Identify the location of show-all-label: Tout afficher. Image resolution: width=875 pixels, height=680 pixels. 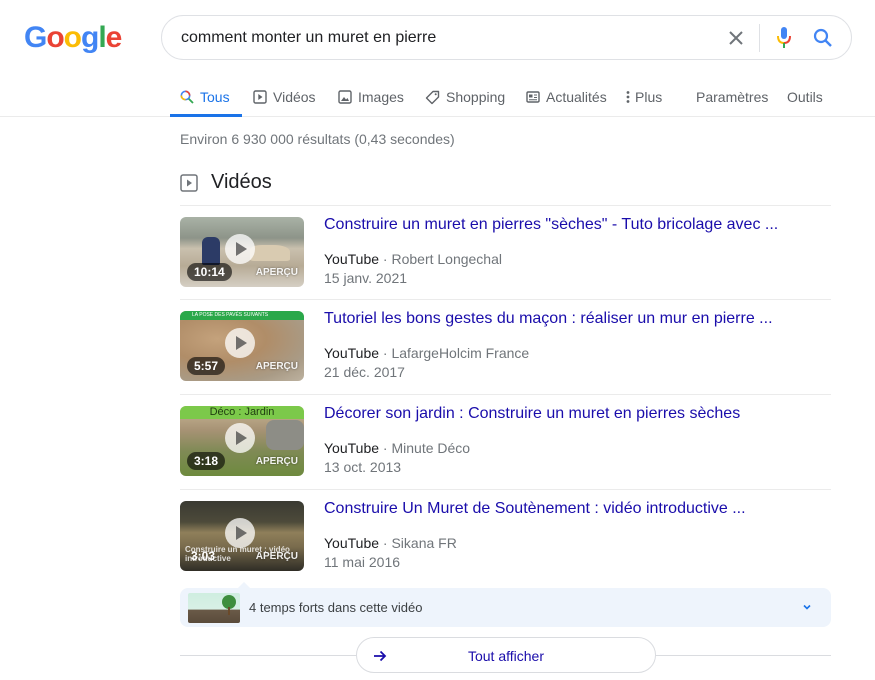
(505, 656).